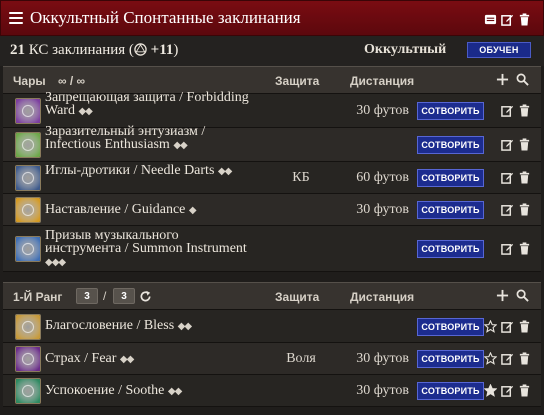  I want to click on spell-name: Благословение / Bless ◆◆, so click(150, 326).